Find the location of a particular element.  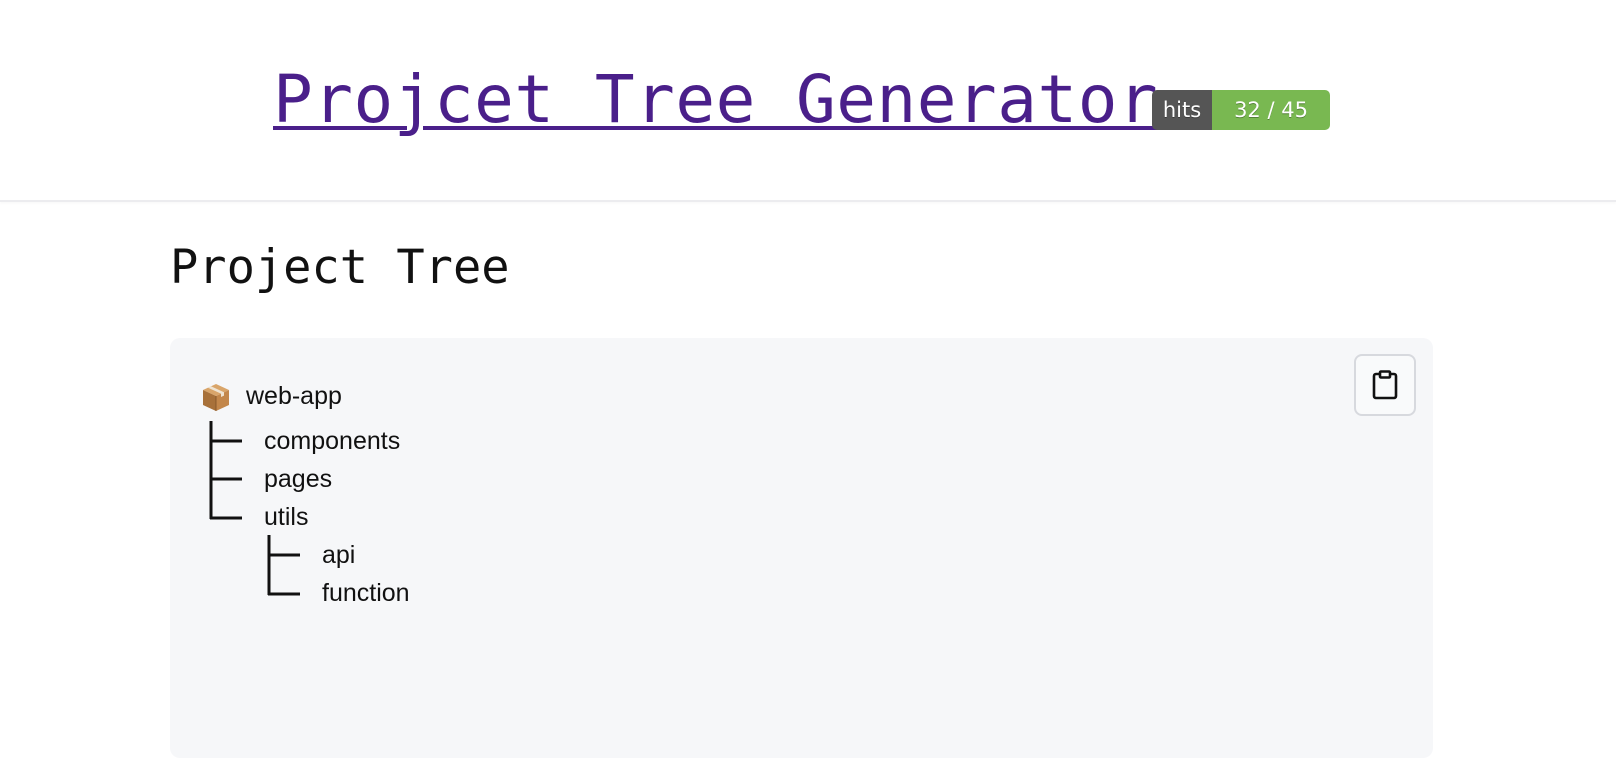

hits-badge-value: 32 / 45 is located at coordinates (1271, 110).